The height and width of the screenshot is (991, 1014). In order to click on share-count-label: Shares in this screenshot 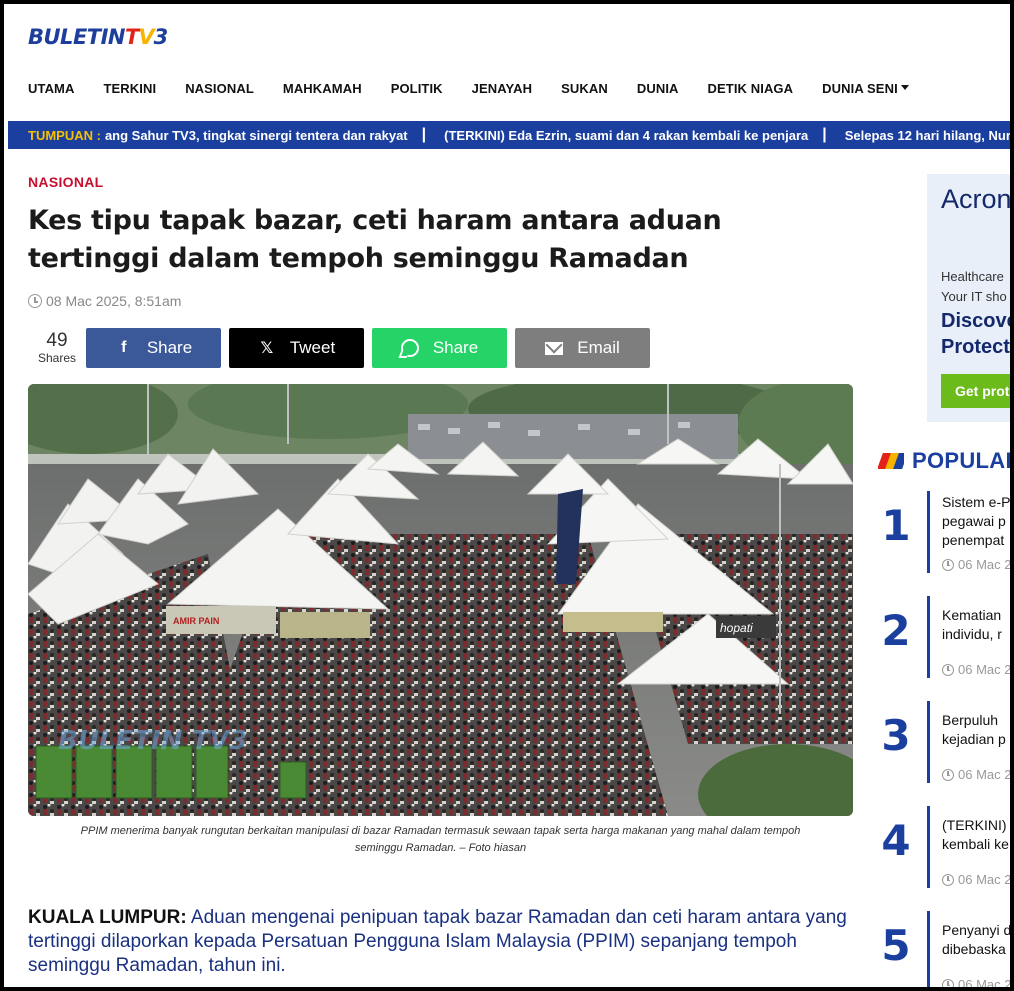, I will do `click(57, 358)`.